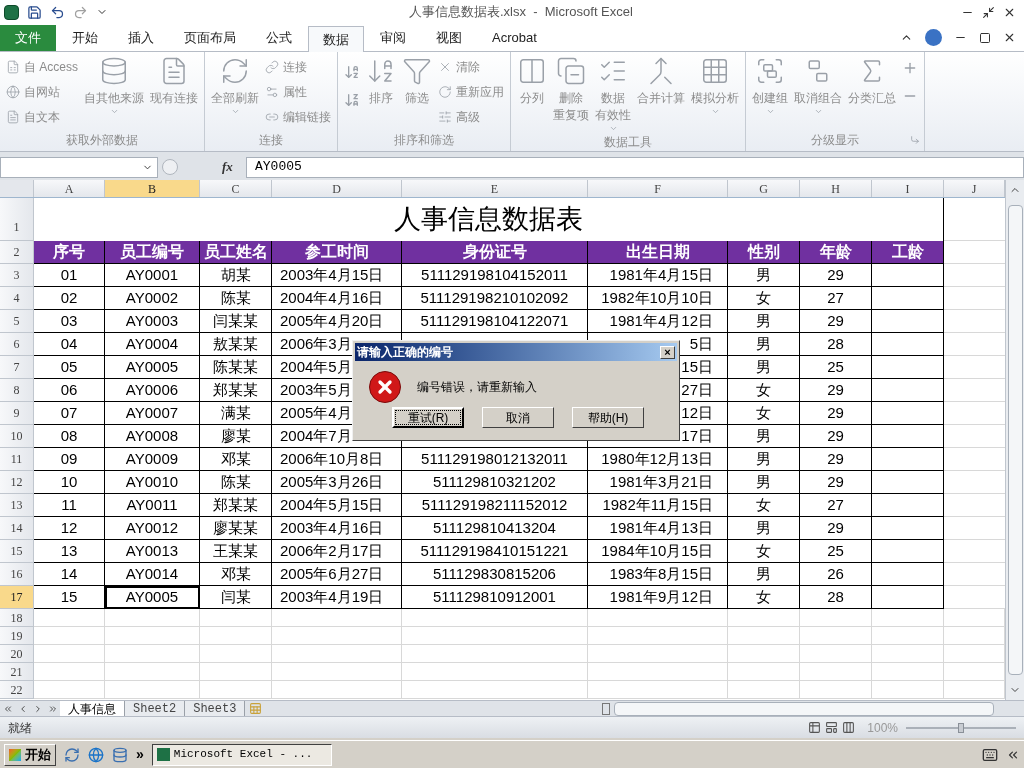 The height and width of the screenshot is (768, 1024). I want to click on horizontal-scrollbar, so click(804, 708).